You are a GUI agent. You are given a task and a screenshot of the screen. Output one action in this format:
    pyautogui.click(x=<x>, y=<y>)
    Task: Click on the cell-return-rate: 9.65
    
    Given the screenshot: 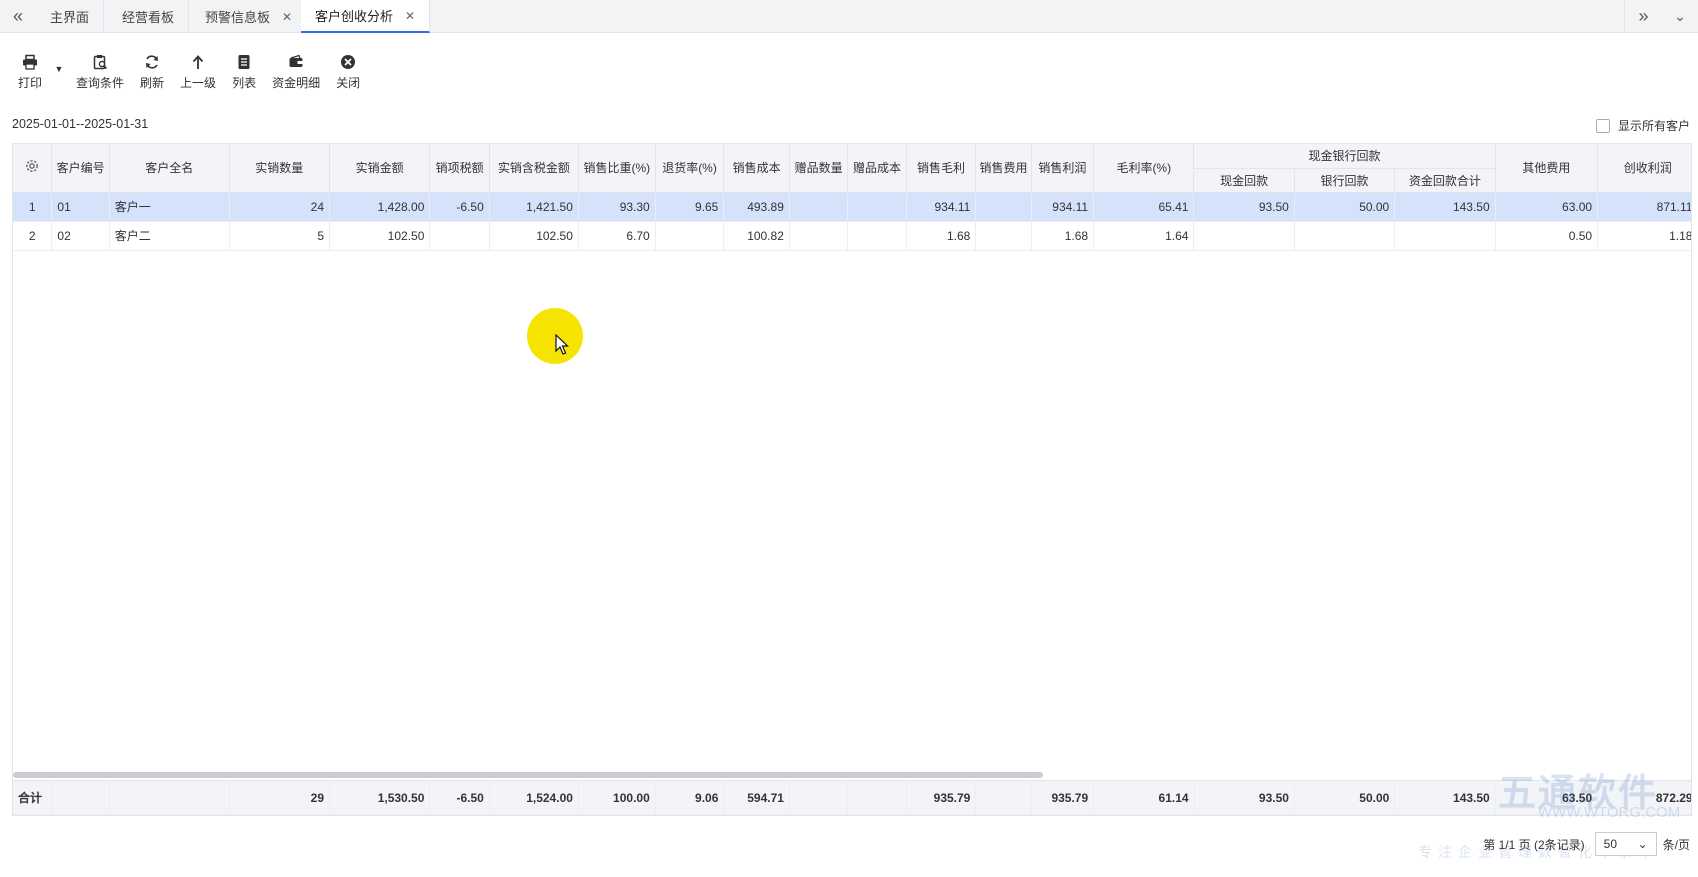 What is the action you would take?
    pyautogui.click(x=690, y=207)
    